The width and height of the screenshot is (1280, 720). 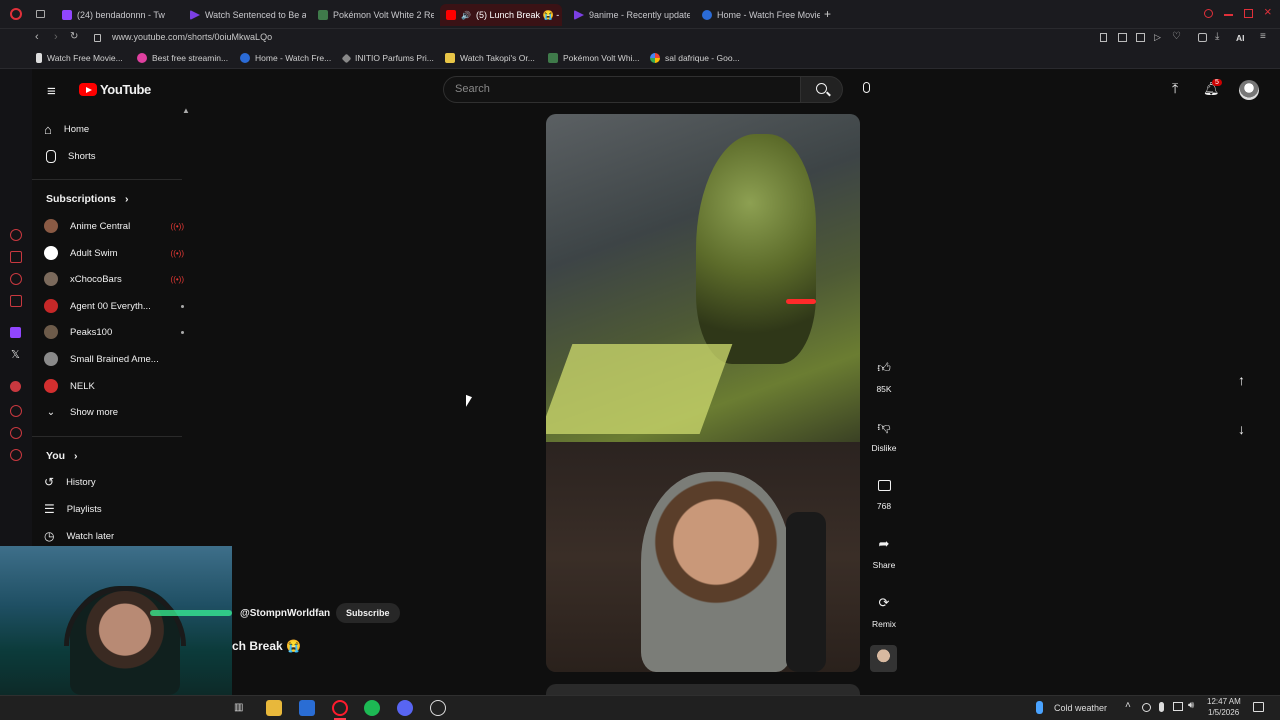 I want to click on share-button: ➦ Share, so click(x=884, y=549).